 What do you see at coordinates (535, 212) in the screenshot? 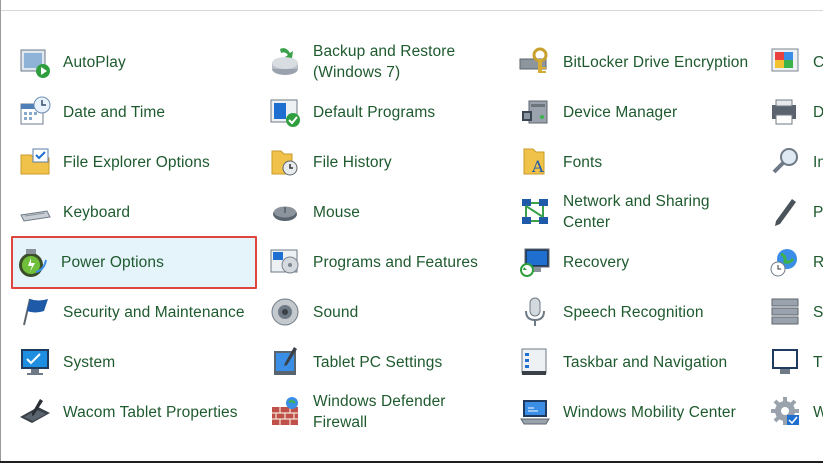
I see `network-icon` at bounding box center [535, 212].